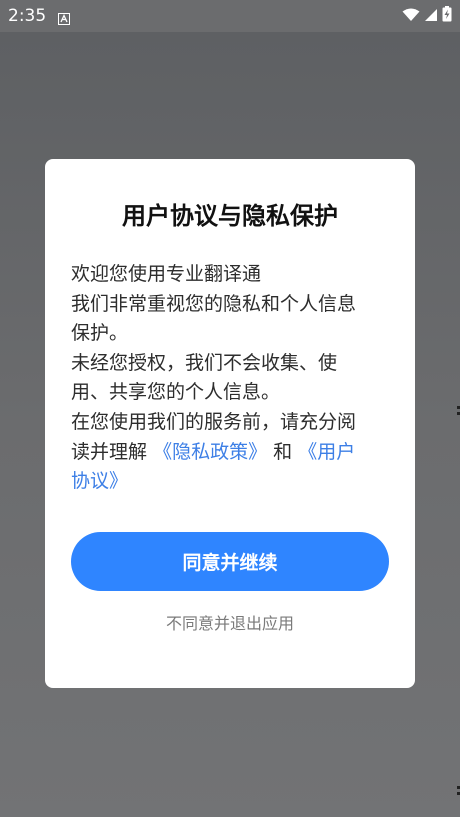 The image size is (460, 817). Describe the element at coordinates (230, 561) in the screenshot. I see `agree-continue-button: 同意并继续` at that location.